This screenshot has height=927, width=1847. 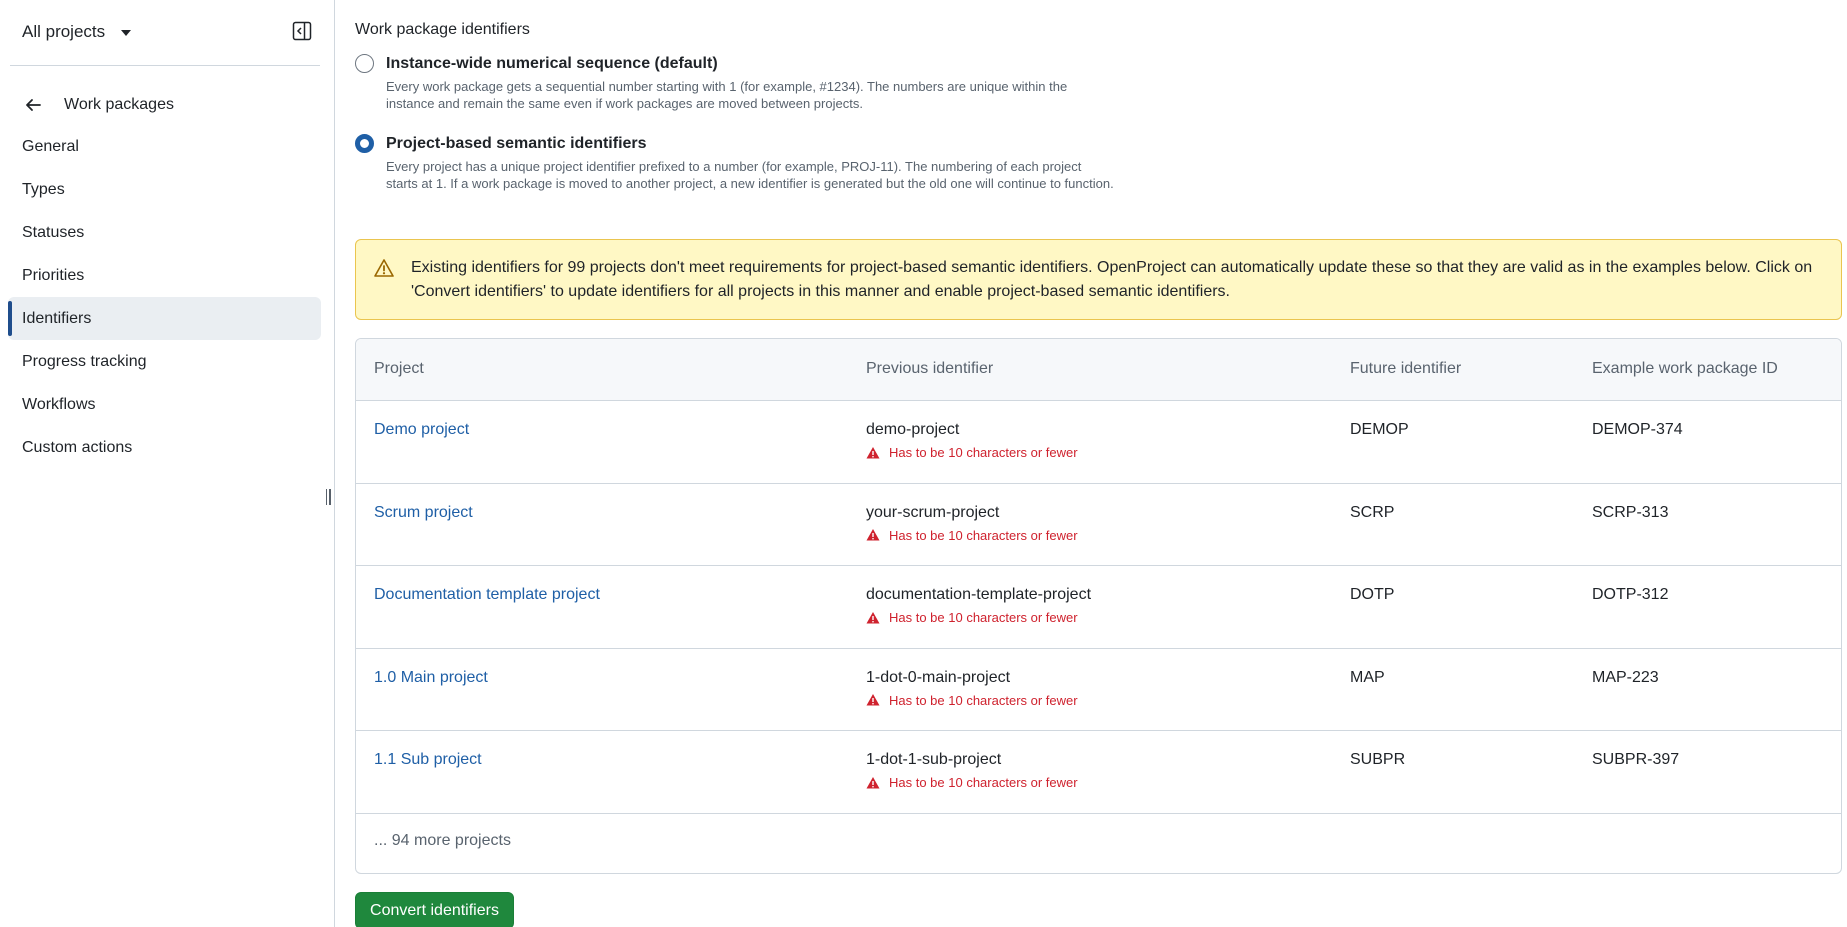 I want to click on radio-instance-wide, so click(x=364, y=63).